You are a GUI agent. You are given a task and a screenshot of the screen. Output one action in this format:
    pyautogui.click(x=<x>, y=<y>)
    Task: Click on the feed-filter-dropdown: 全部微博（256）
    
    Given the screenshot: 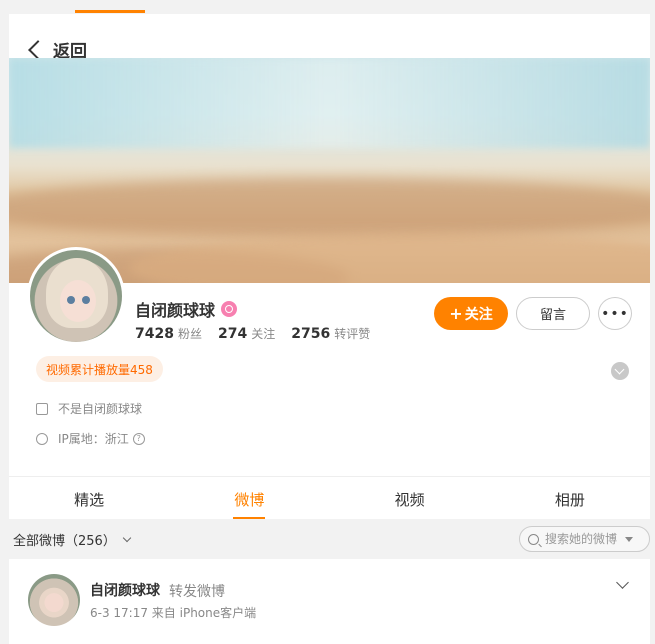 What is the action you would take?
    pyautogui.click(x=72, y=539)
    